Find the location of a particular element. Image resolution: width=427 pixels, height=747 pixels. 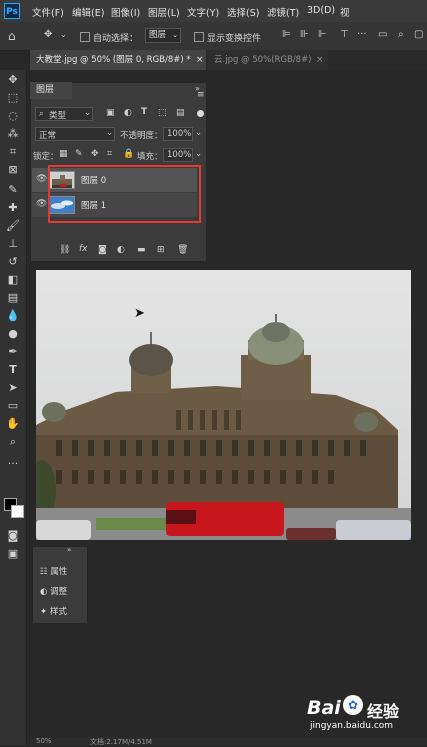

blur-tool-icon: 💧 is located at coordinates (13, 316).